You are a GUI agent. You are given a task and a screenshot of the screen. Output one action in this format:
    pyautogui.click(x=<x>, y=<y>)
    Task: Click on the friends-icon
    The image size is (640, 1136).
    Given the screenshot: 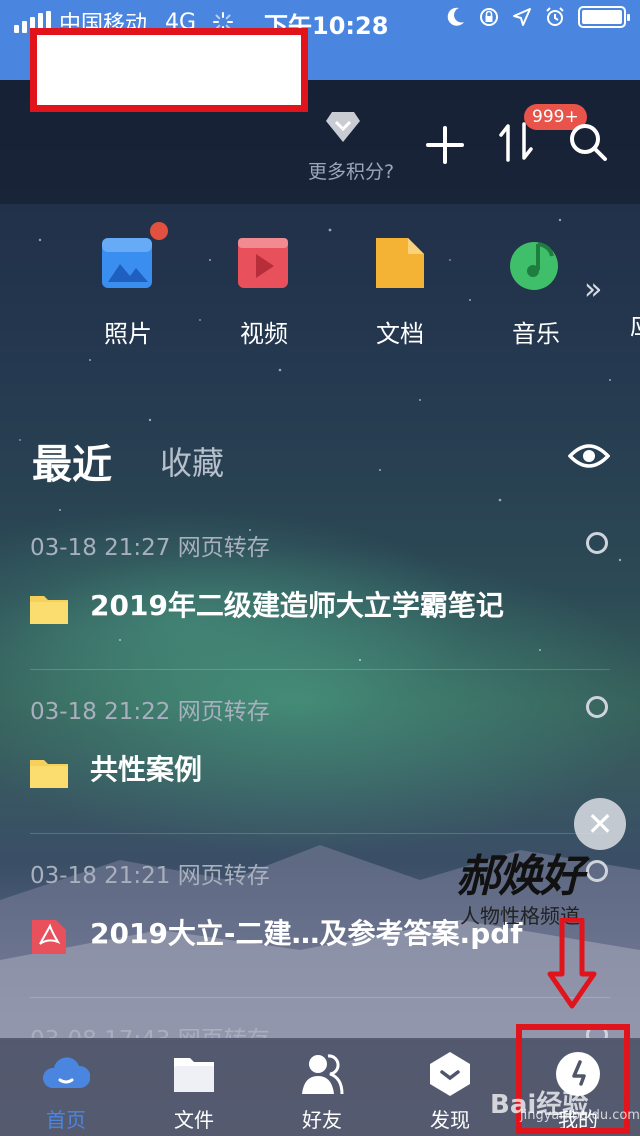 What is the action you would take?
    pyautogui.click(x=322, y=1074)
    